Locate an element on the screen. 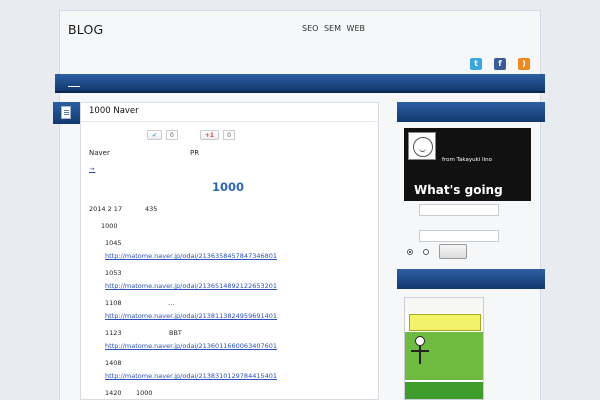 This screenshot has width=600, height=400. tweet-button: ✔ is located at coordinates (155, 135).